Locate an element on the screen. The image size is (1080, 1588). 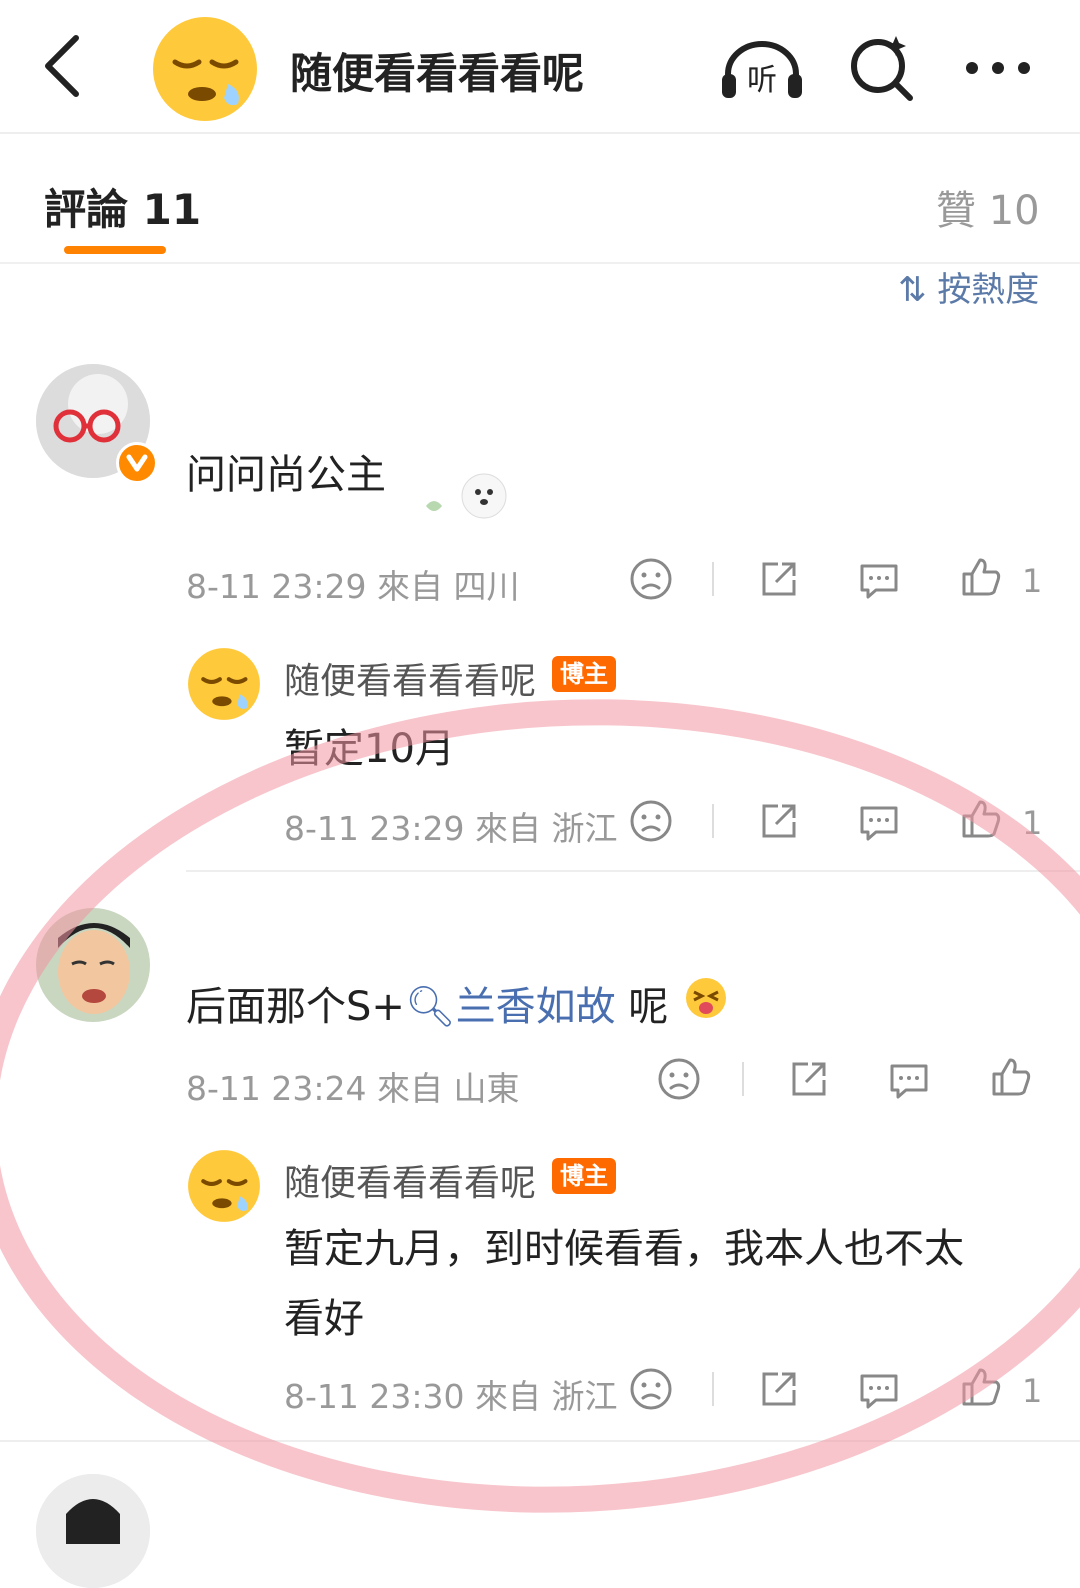
comment-meta: 8-11 23:24 來自 山東 is located at coordinates (353, 1086).